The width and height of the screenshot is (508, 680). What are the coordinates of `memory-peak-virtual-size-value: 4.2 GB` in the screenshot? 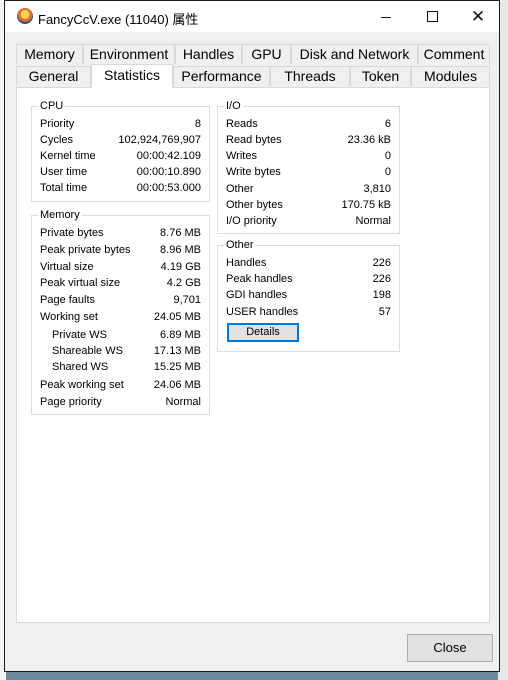 It's located at (183, 283).